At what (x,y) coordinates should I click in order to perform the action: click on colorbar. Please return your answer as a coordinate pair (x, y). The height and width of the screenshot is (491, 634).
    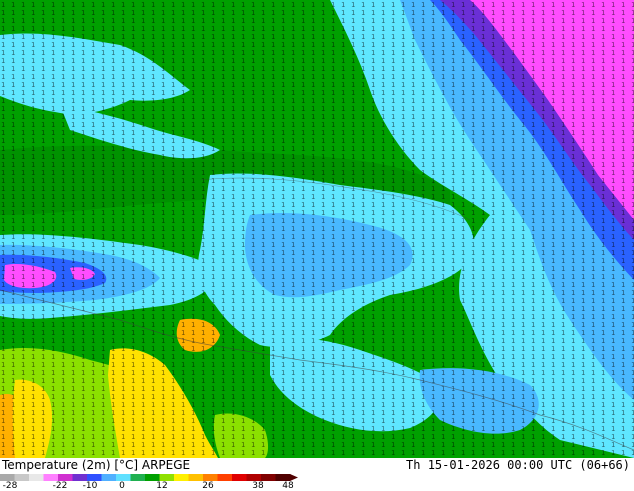
    Looking at the image, I should click on (149, 477).